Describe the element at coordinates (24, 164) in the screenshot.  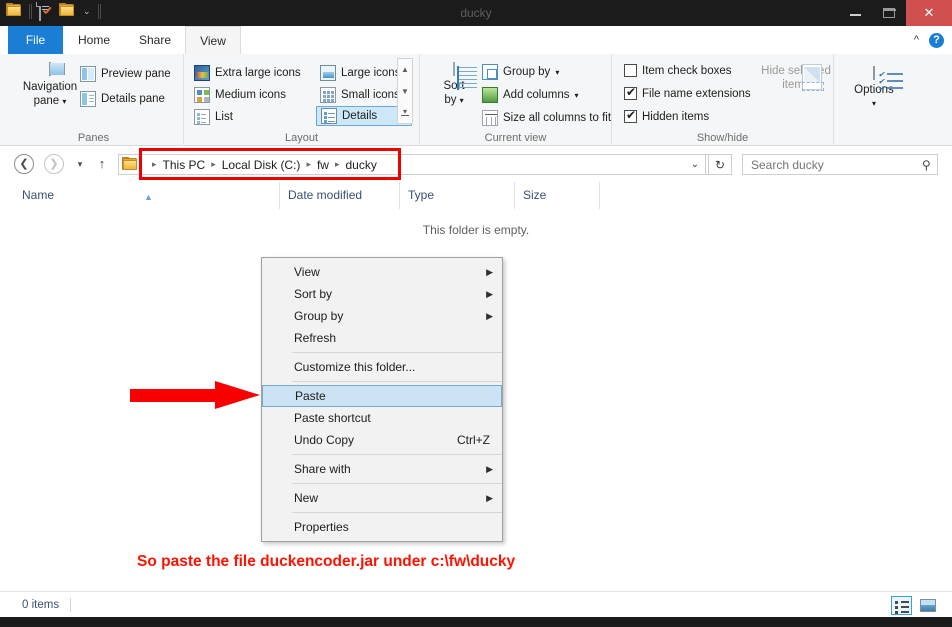
I see `back-button: ❮` at that location.